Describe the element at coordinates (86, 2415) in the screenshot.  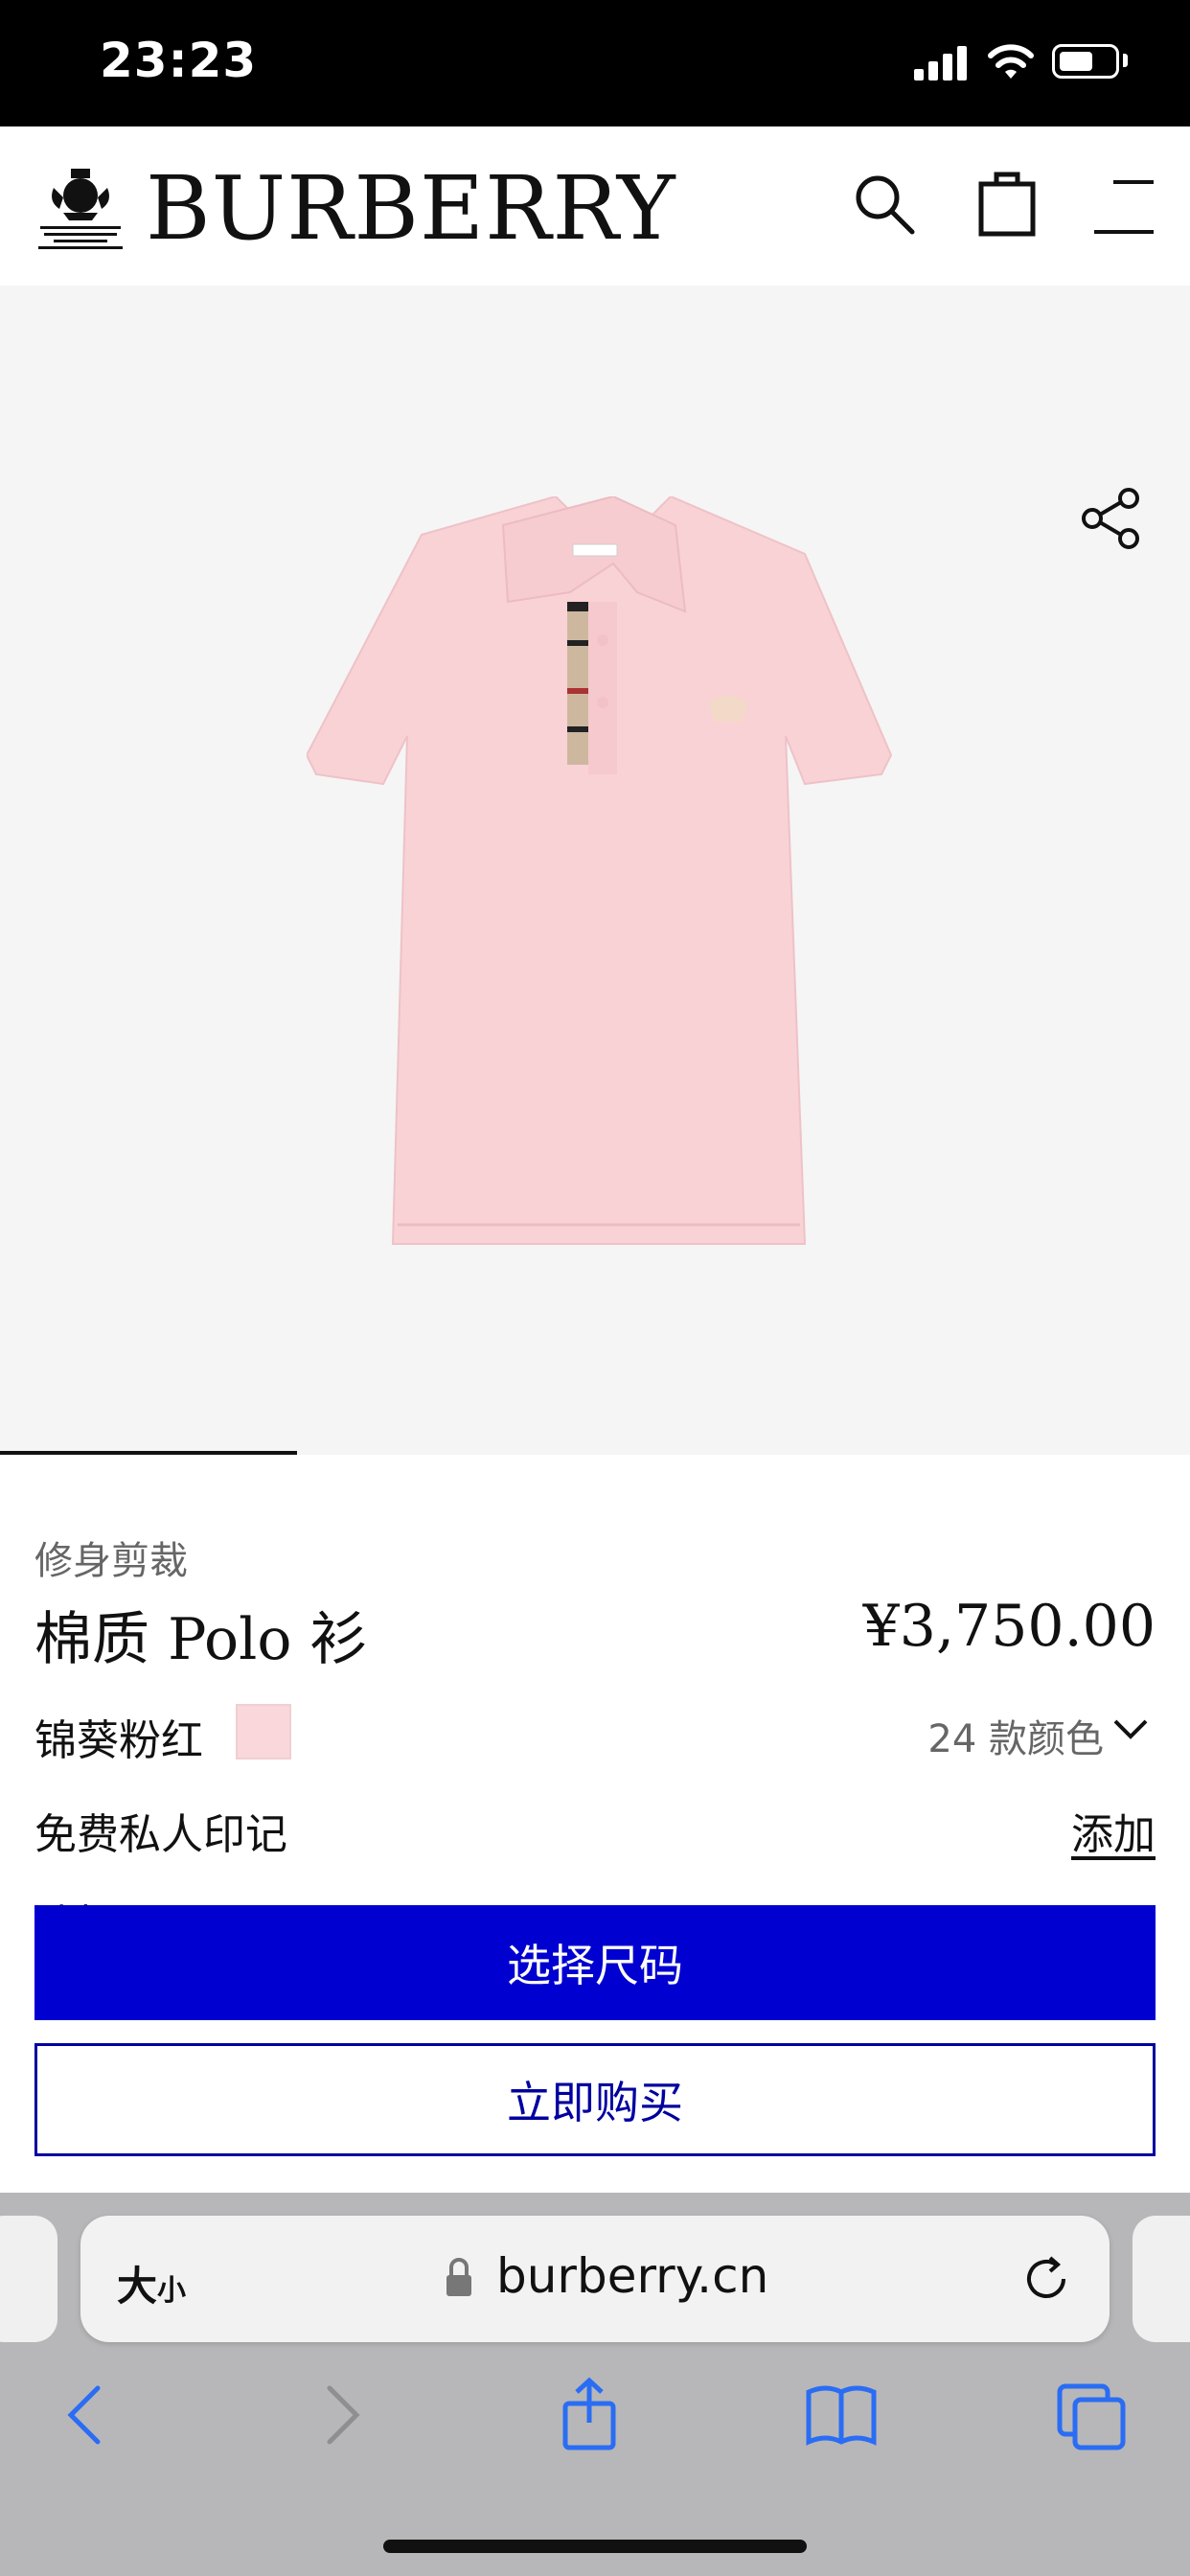
I see `back-icon` at that location.